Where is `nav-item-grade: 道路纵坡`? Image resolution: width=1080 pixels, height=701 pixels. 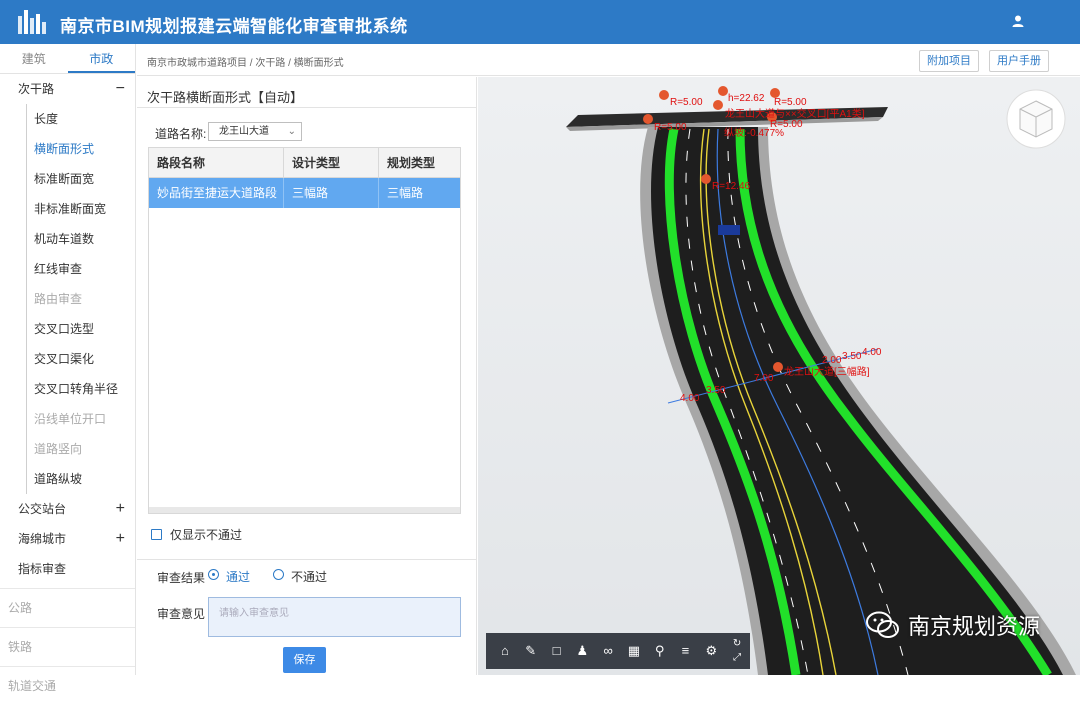
nav-item-grade: 道路纵坡 is located at coordinates (67, 479).